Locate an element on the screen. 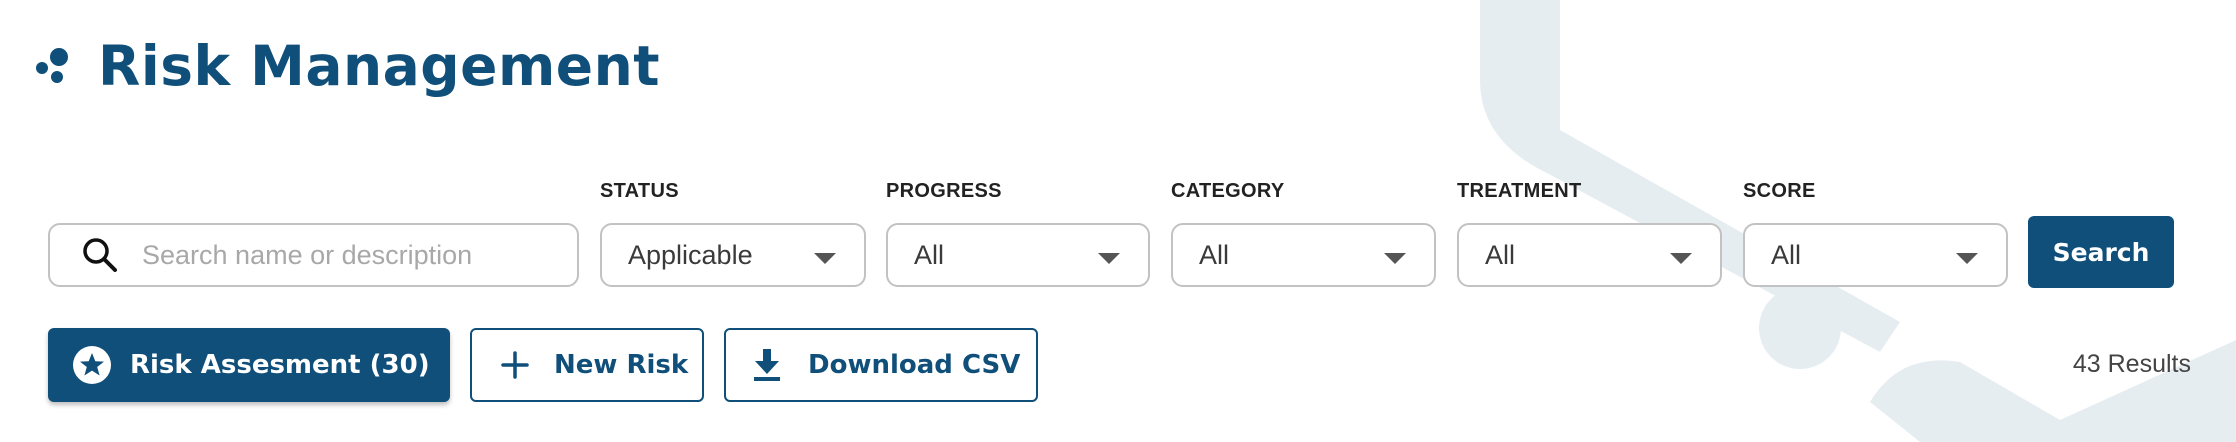  status-label: STATUS is located at coordinates (639, 191).